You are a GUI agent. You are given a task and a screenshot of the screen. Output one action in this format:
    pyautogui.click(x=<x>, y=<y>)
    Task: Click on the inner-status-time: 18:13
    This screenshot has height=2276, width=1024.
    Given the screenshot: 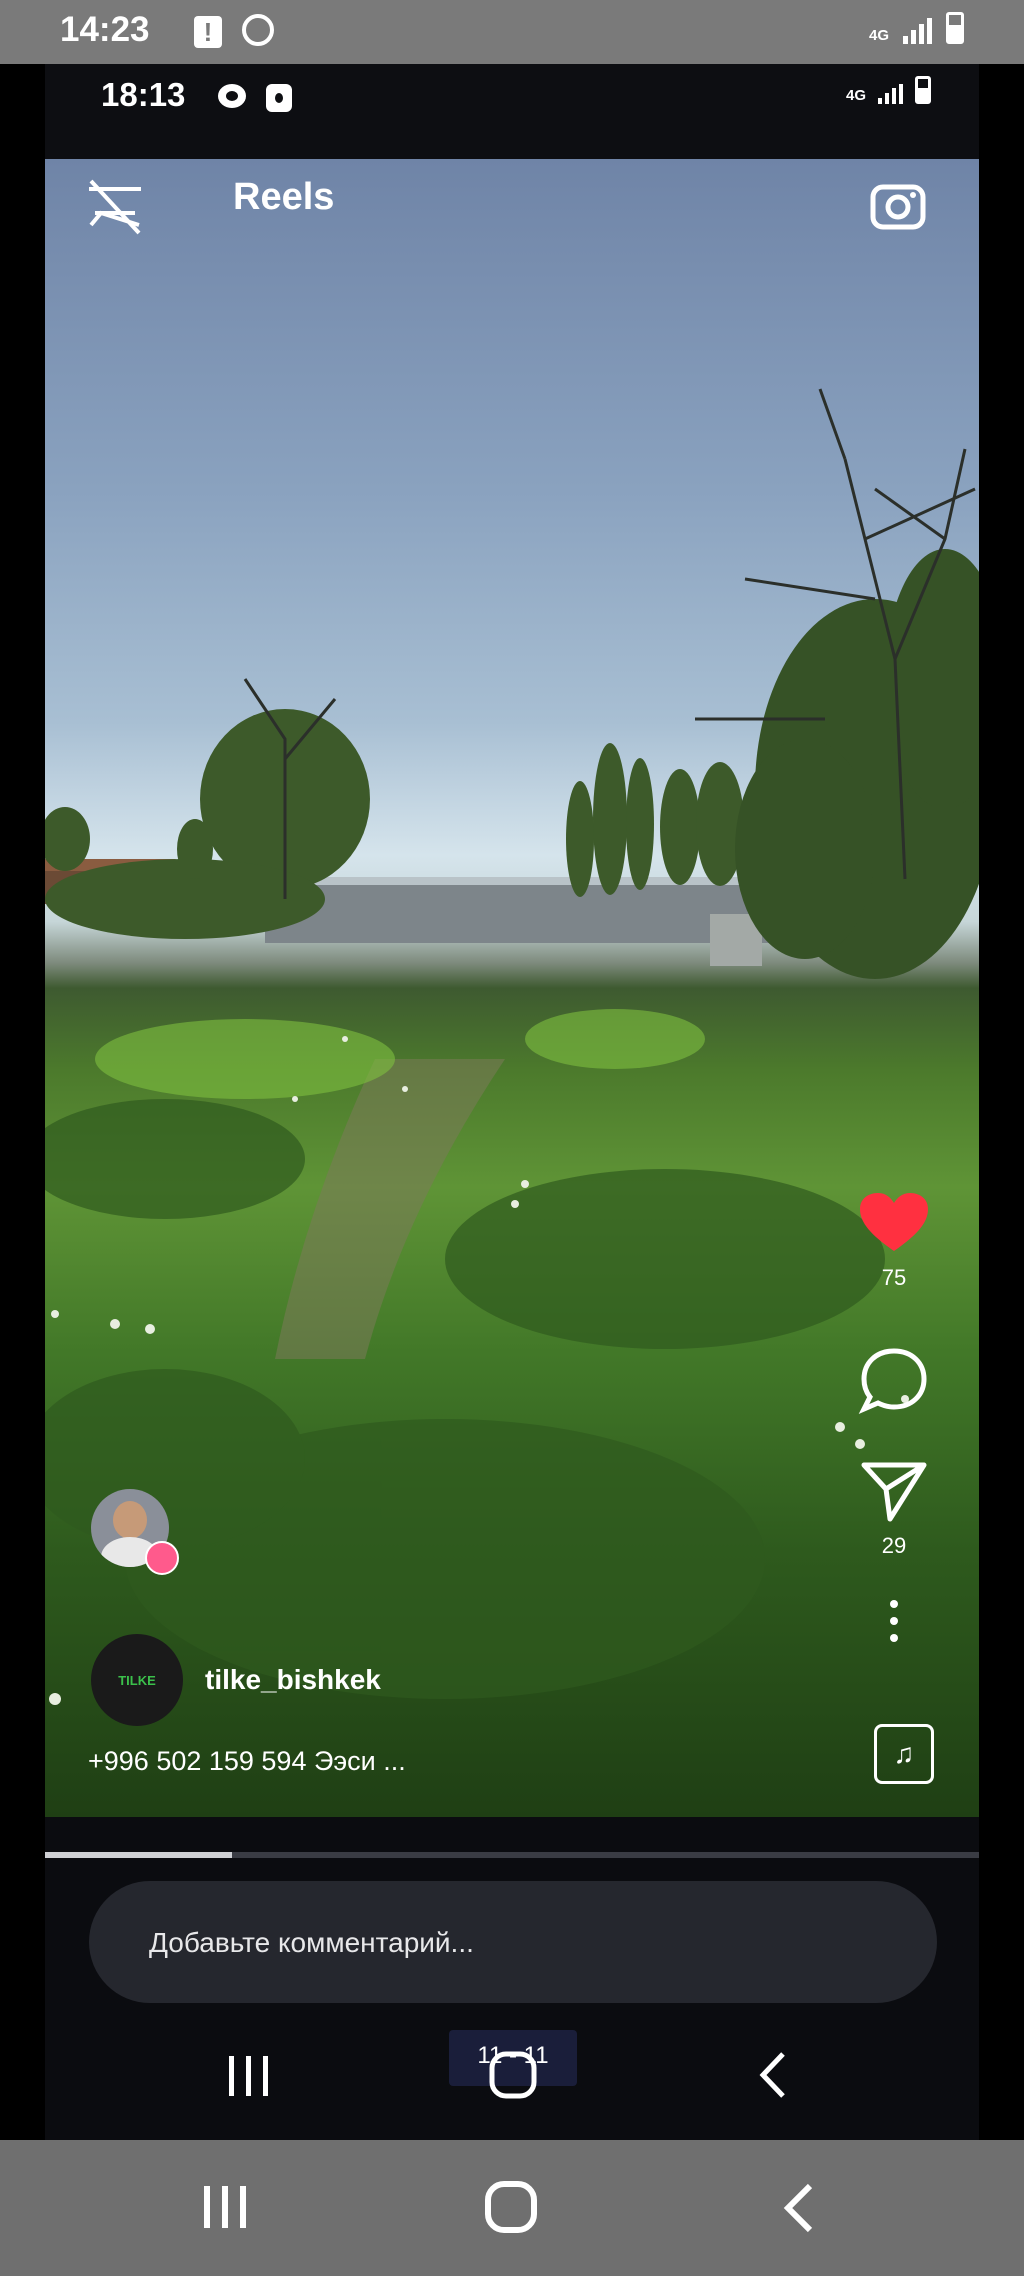 What is the action you would take?
    pyautogui.click(x=143, y=94)
    